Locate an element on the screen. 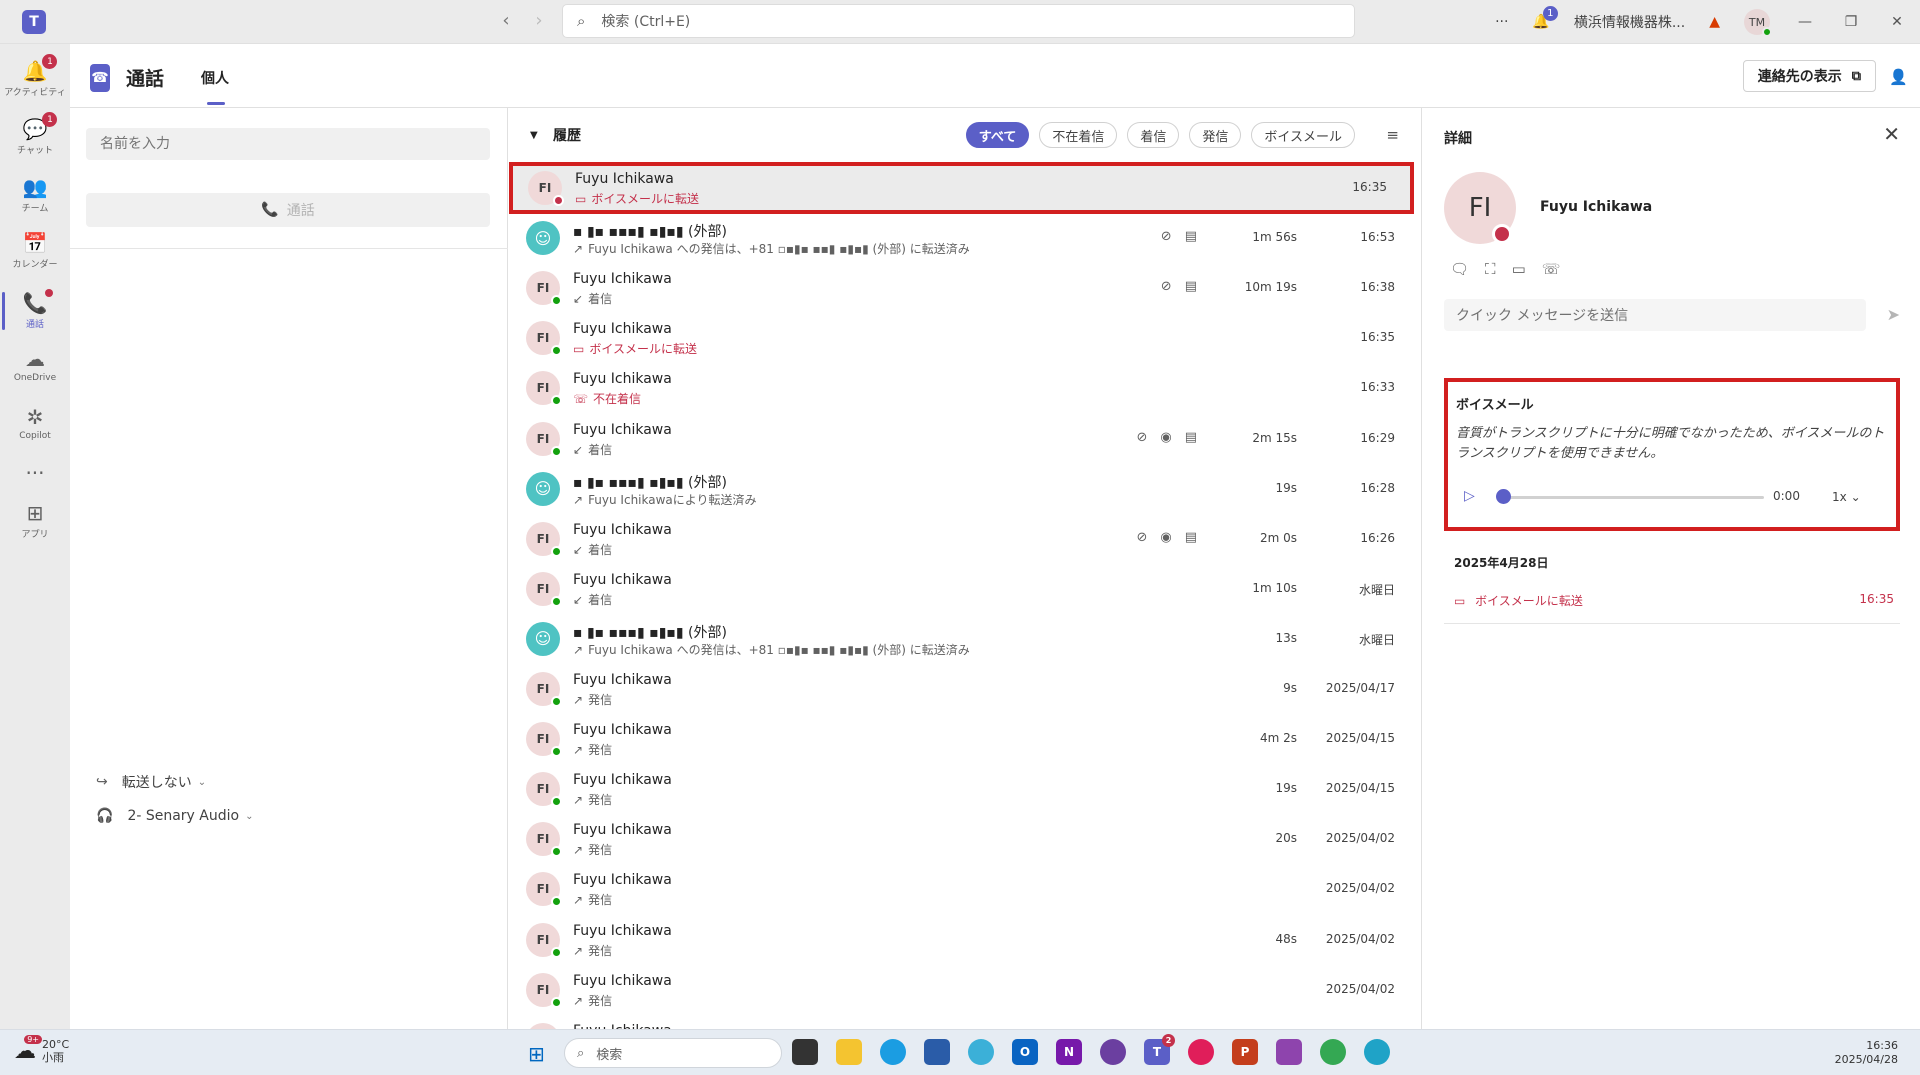 Image resolution: width=1920 pixels, height=1075 pixels. teams-icon: T2 is located at coordinates (1159, 1049).